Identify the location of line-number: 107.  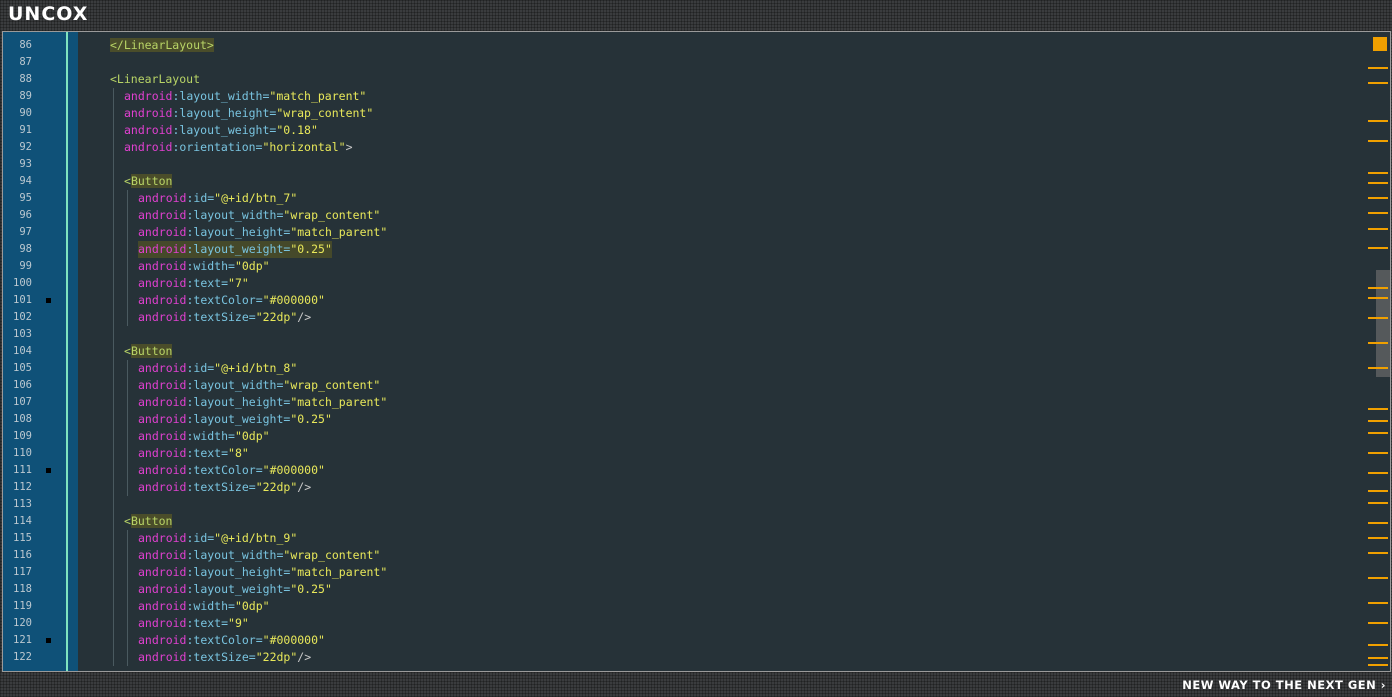
(17, 402).